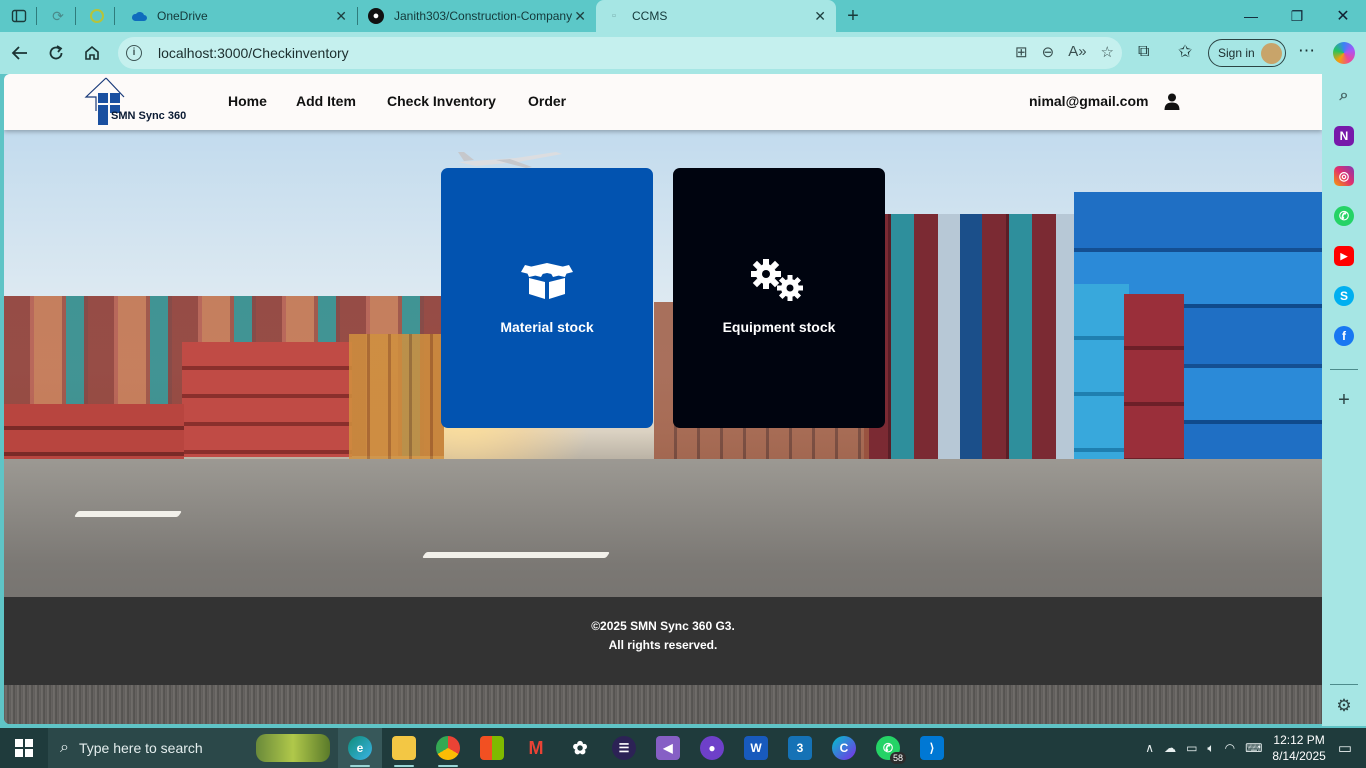 Image resolution: width=1366 pixels, height=768 pixels. I want to click on home-button, so click(92, 53).